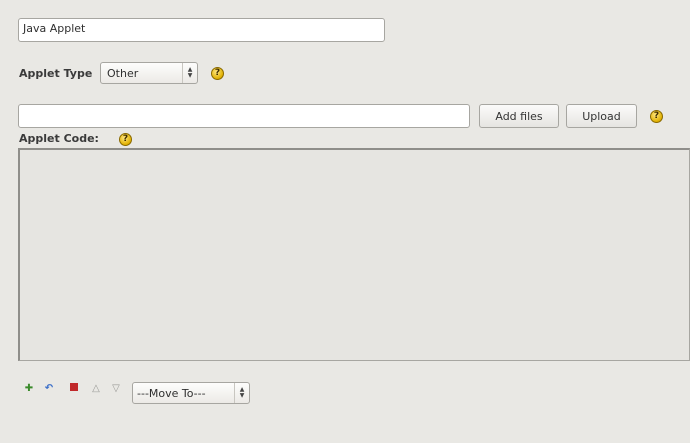  Describe the element at coordinates (29, 389) in the screenshot. I see `add-icon: ✚` at that location.